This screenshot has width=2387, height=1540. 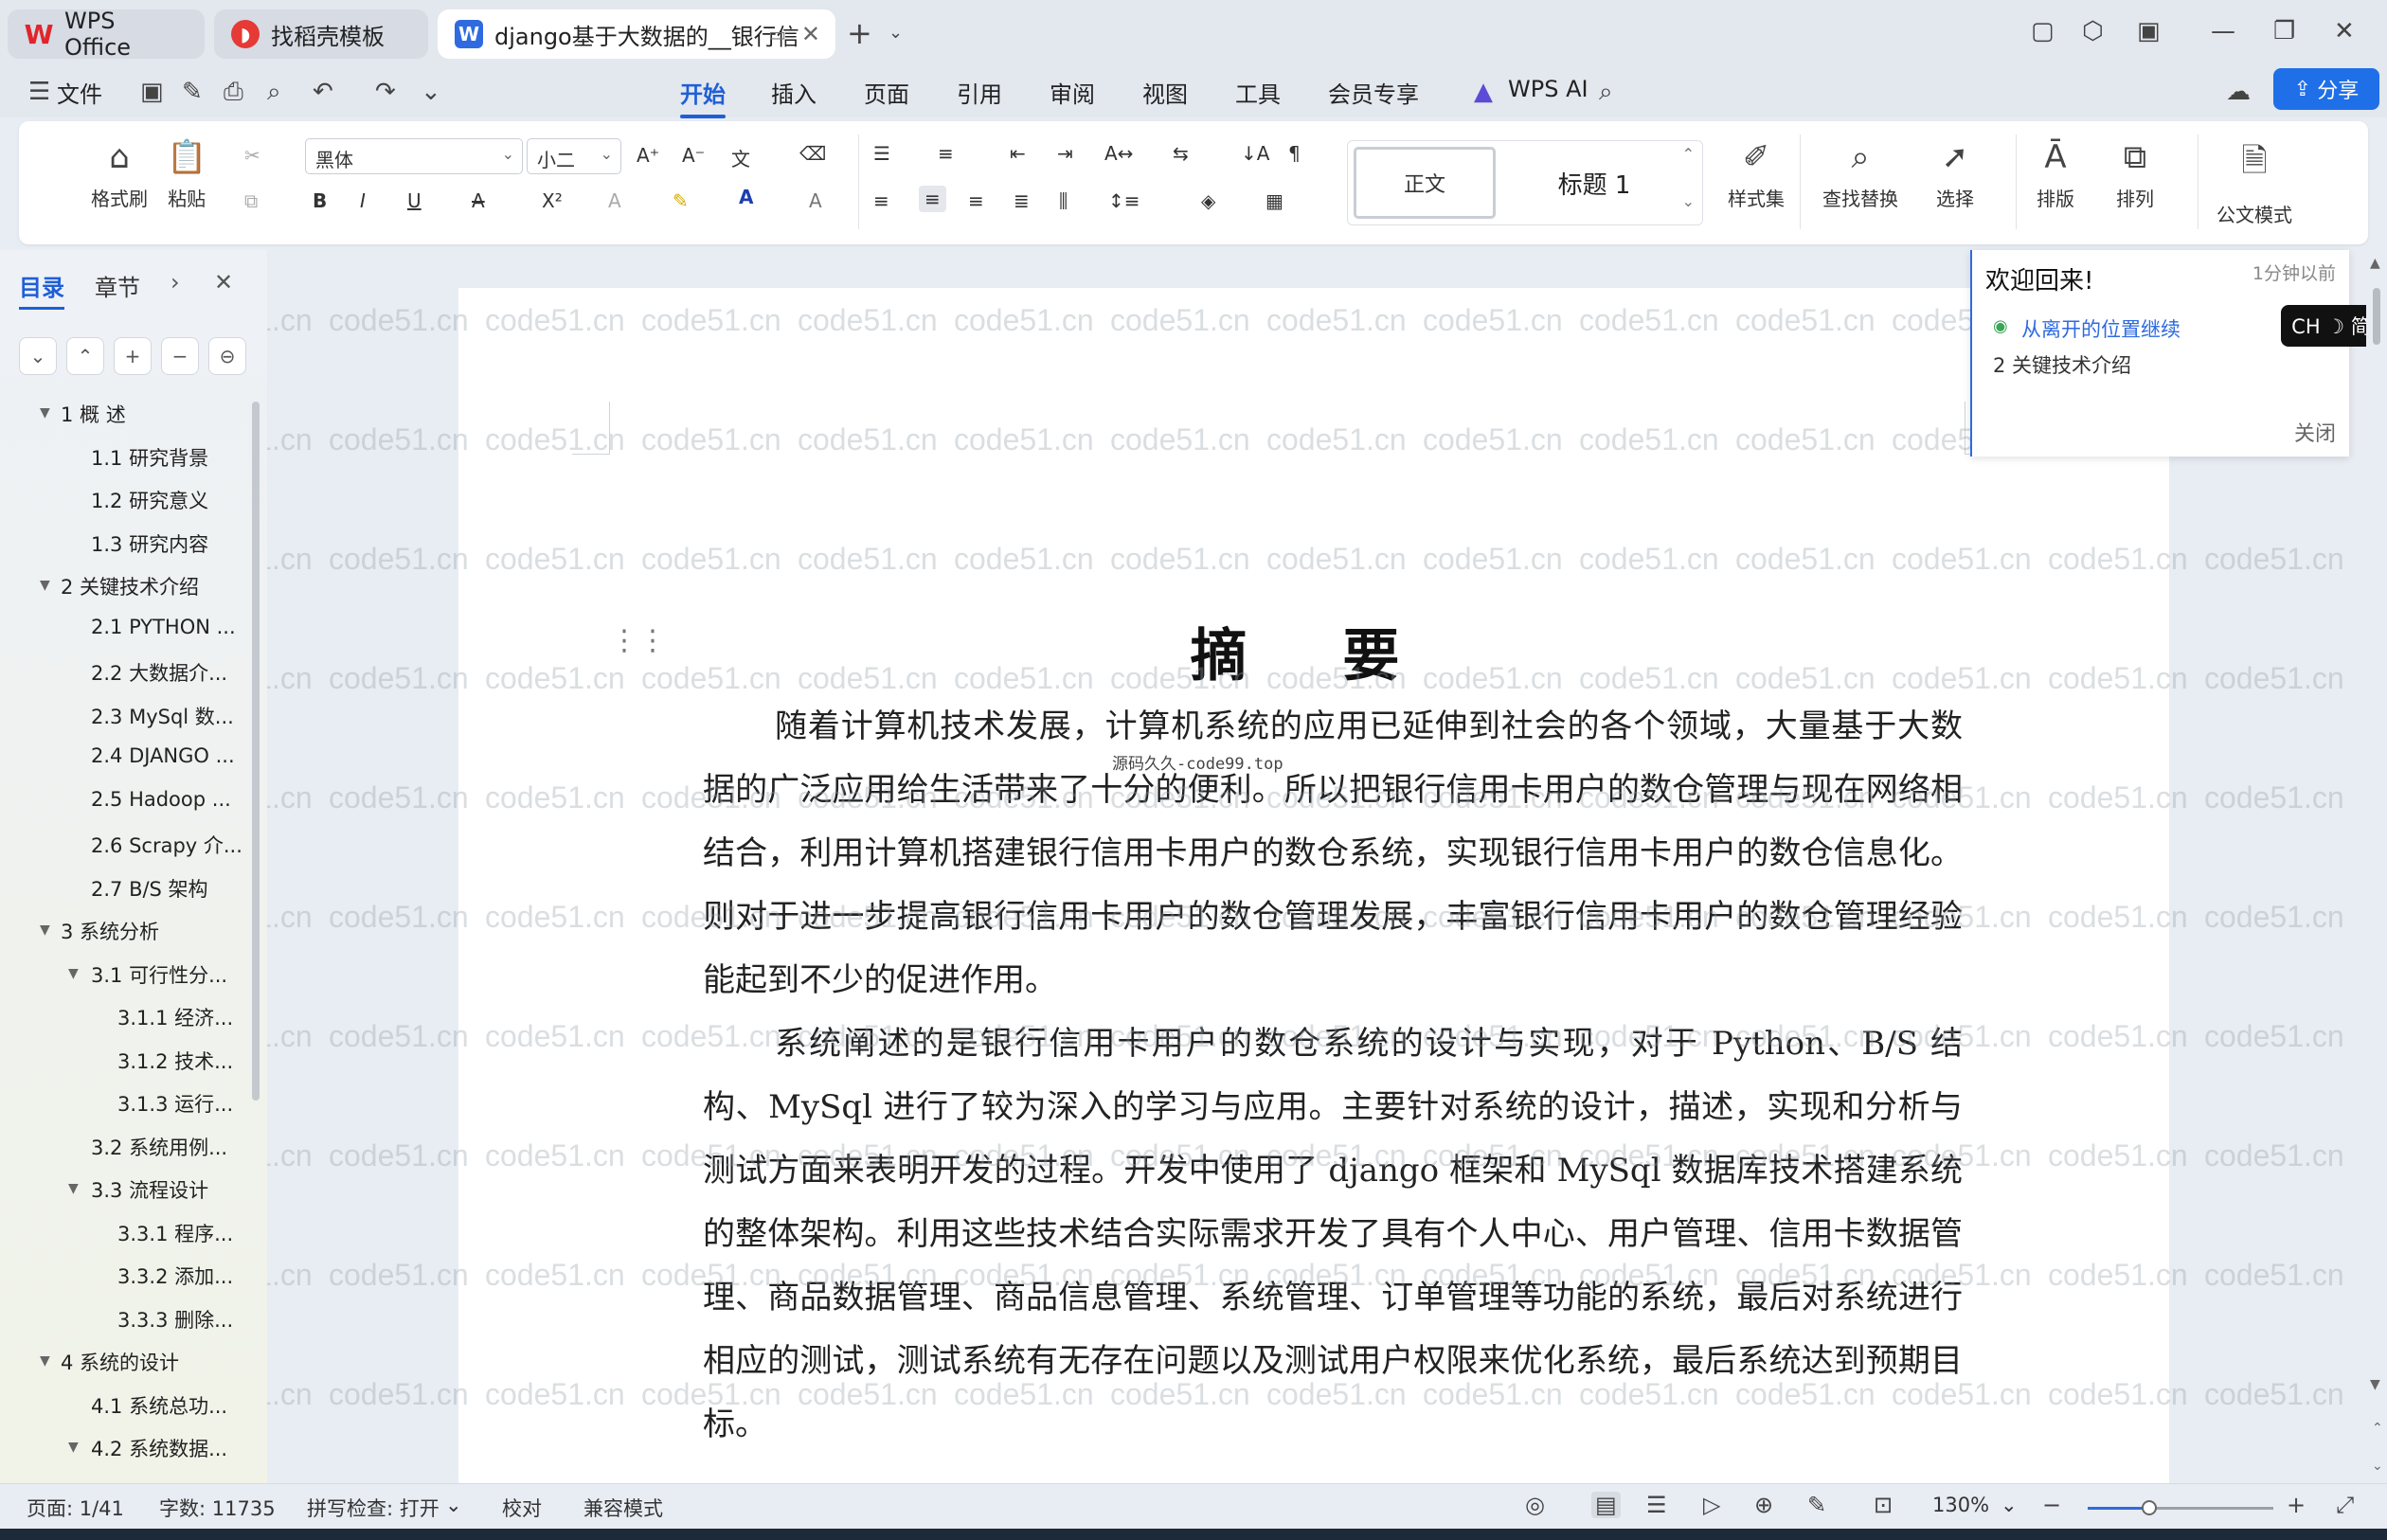 What do you see at coordinates (1883, 1505) in the screenshot?
I see `fit-page-icon: ⊡` at bounding box center [1883, 1505].